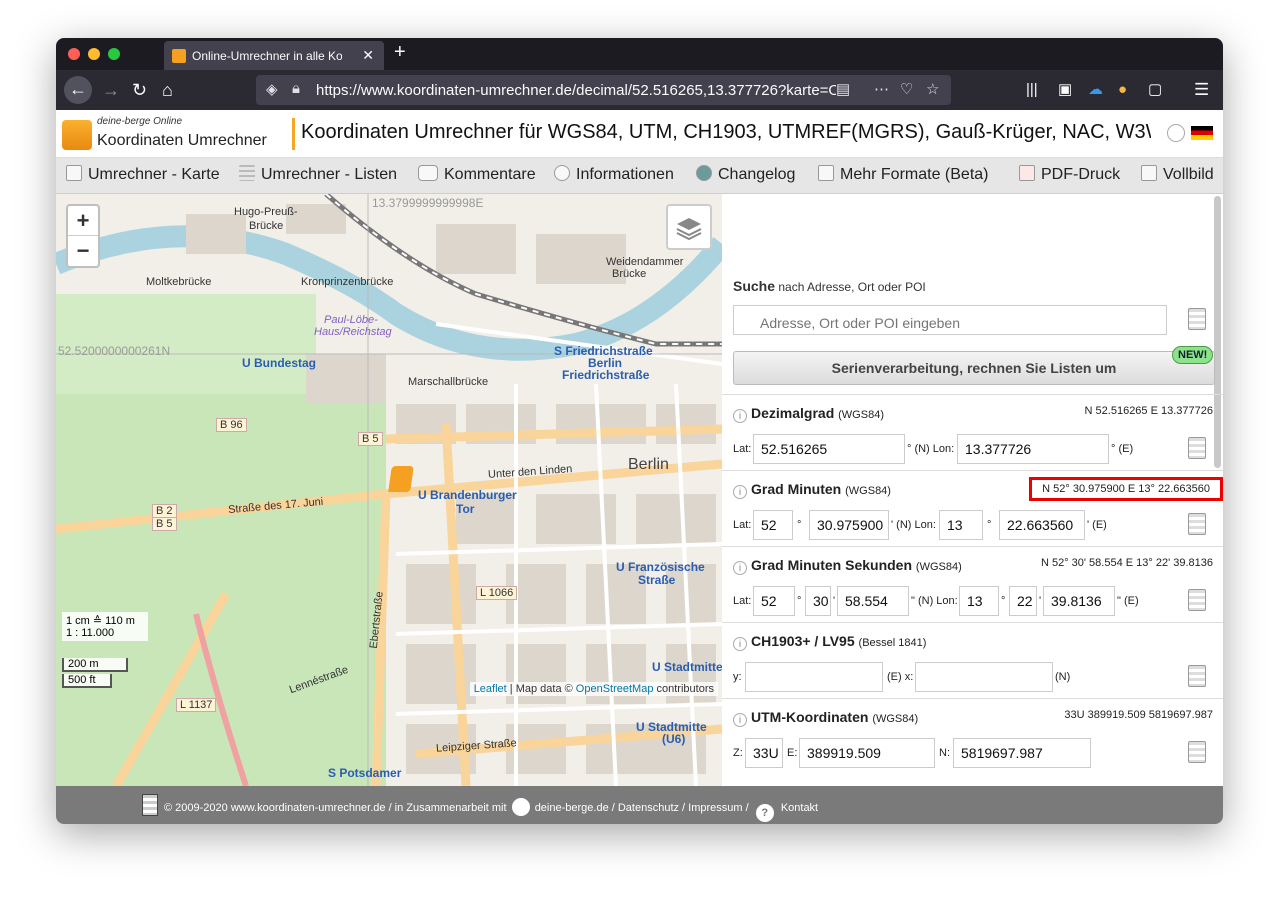 This screenshot has height=899, width=1279. What do you see at coordinates (1201, 90) in the screenshot?
I see `menu-icon: ☰` at bounding box center [1201, 90].